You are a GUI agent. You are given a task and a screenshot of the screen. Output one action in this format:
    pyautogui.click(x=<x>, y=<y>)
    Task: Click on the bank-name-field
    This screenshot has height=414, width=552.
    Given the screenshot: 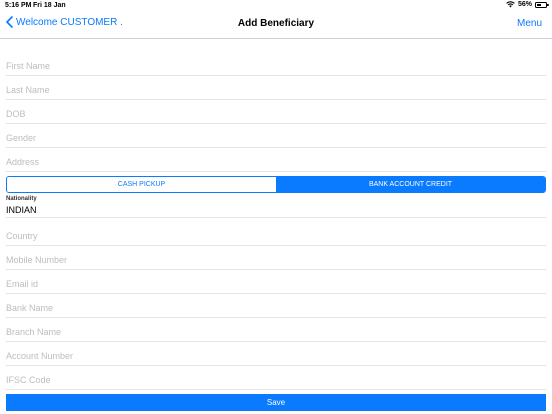 What is the action you would take?
    pyautogui.click(x=276, y=305)
    